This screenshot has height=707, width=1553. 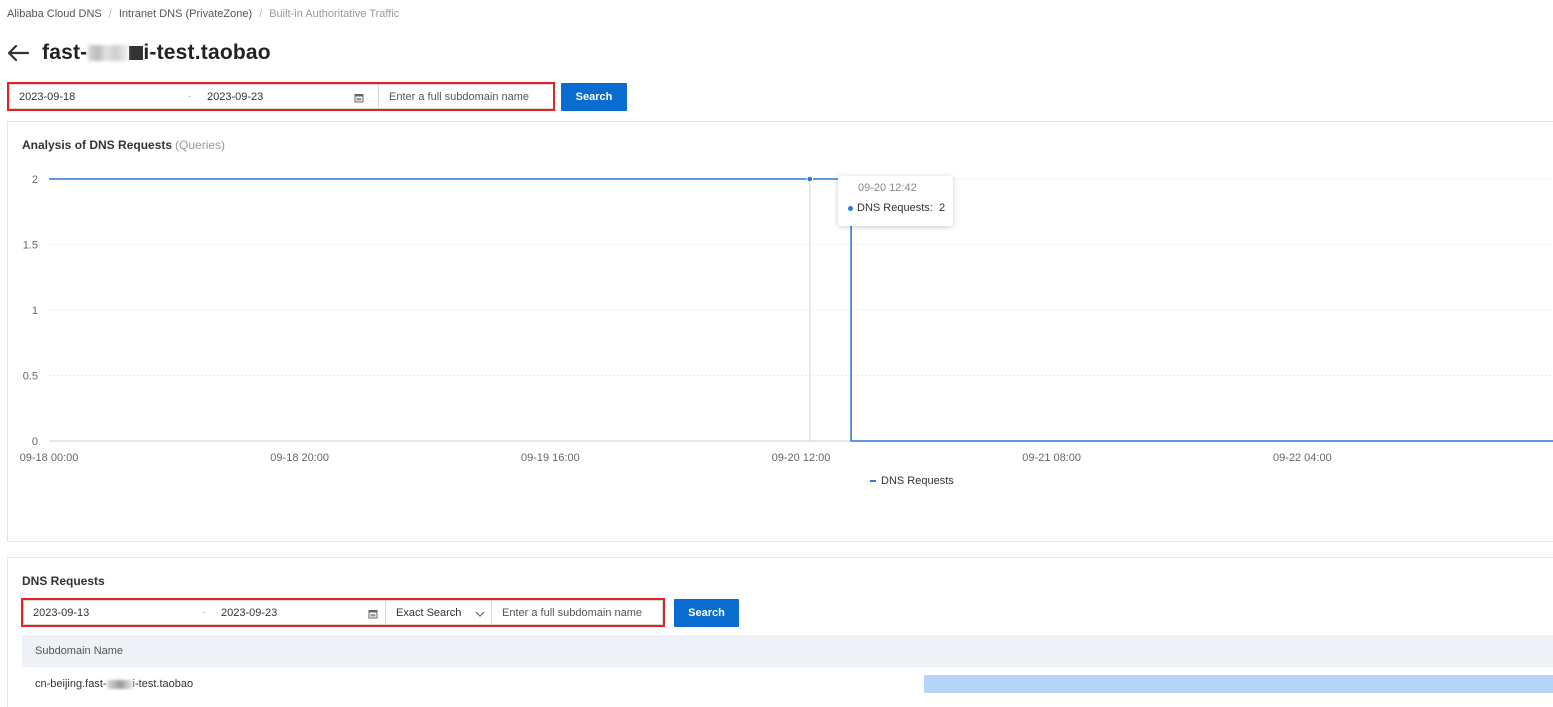 I want to click on chart-legend: DNS Requests, so click(x=912, y=481).